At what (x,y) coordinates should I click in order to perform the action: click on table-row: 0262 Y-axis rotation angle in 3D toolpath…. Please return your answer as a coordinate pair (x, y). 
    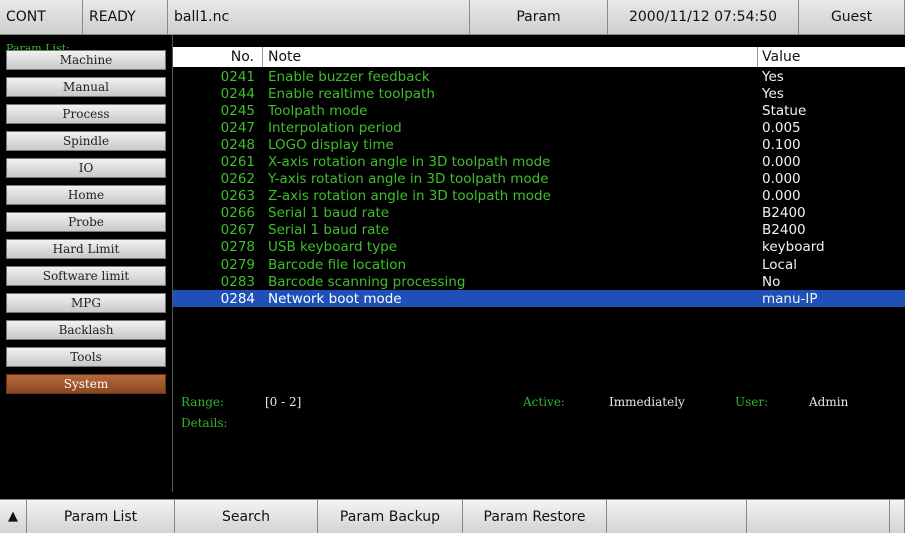
    Looking at the image, I should click on (539, 179).